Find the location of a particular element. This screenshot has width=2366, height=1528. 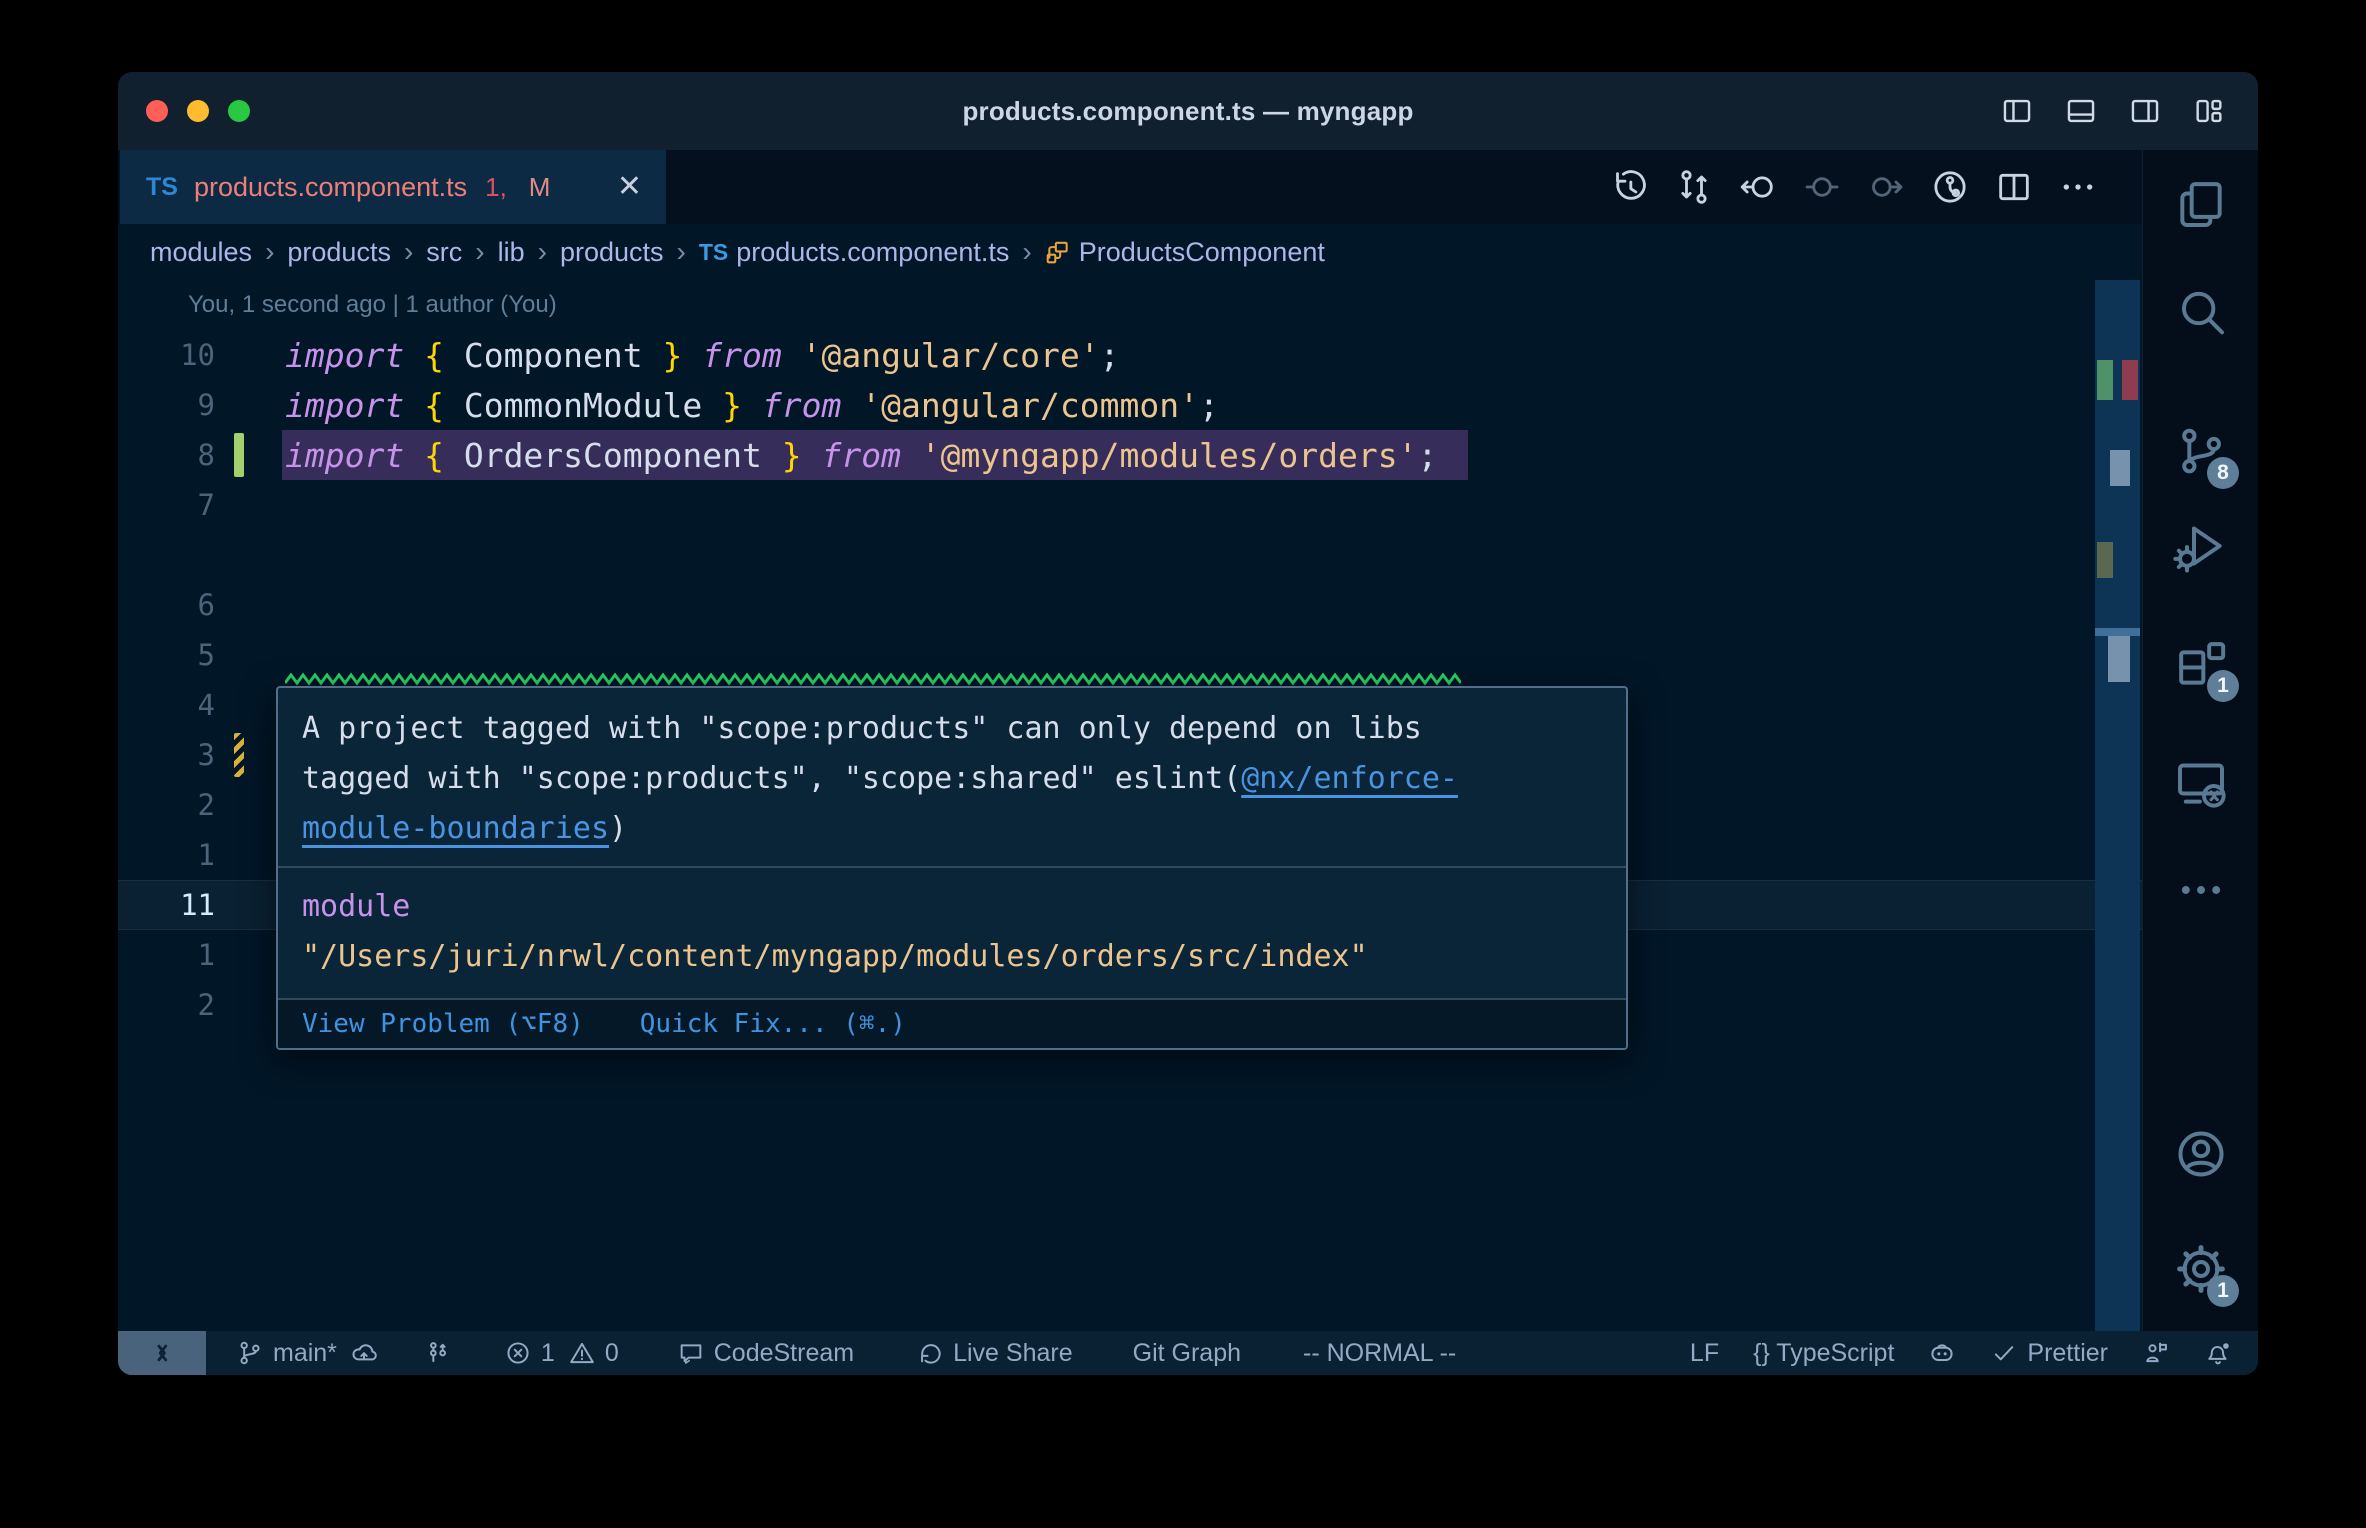

titlebar: products.component.ts — myngapp is located at coordinates (1188, 111).